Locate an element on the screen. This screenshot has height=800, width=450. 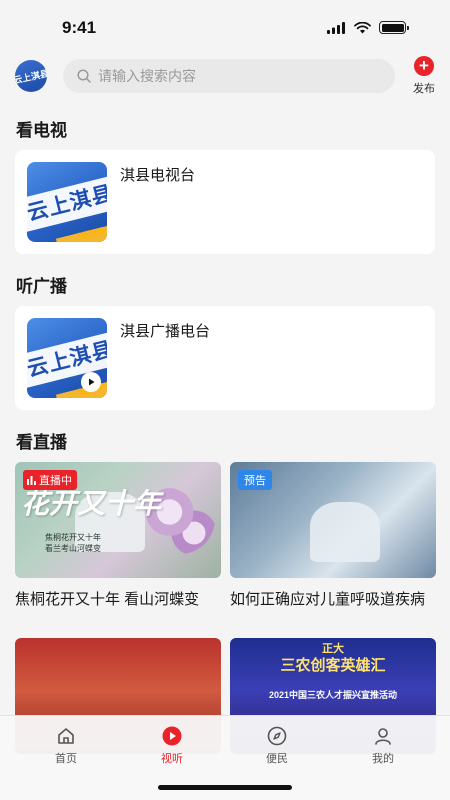
avatar-text: 云上淇县 is located at coordinates (31, 76).